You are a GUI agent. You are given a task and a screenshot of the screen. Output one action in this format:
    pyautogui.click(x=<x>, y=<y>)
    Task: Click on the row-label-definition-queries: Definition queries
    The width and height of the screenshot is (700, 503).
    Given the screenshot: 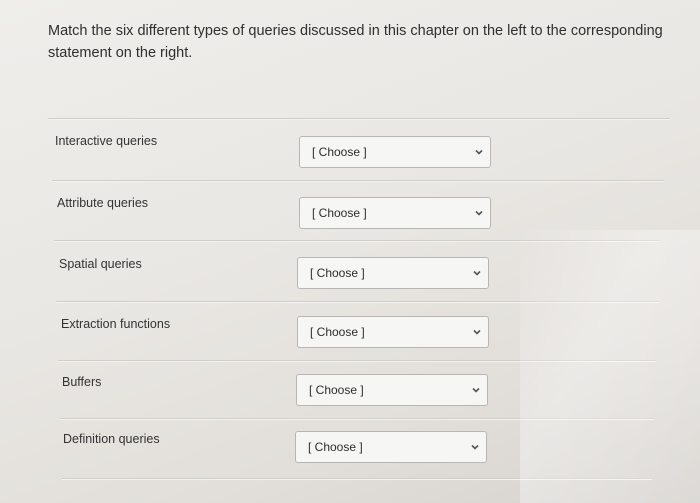 What is the action you would take?
    pyautogui.click(x=111, y=439)
    